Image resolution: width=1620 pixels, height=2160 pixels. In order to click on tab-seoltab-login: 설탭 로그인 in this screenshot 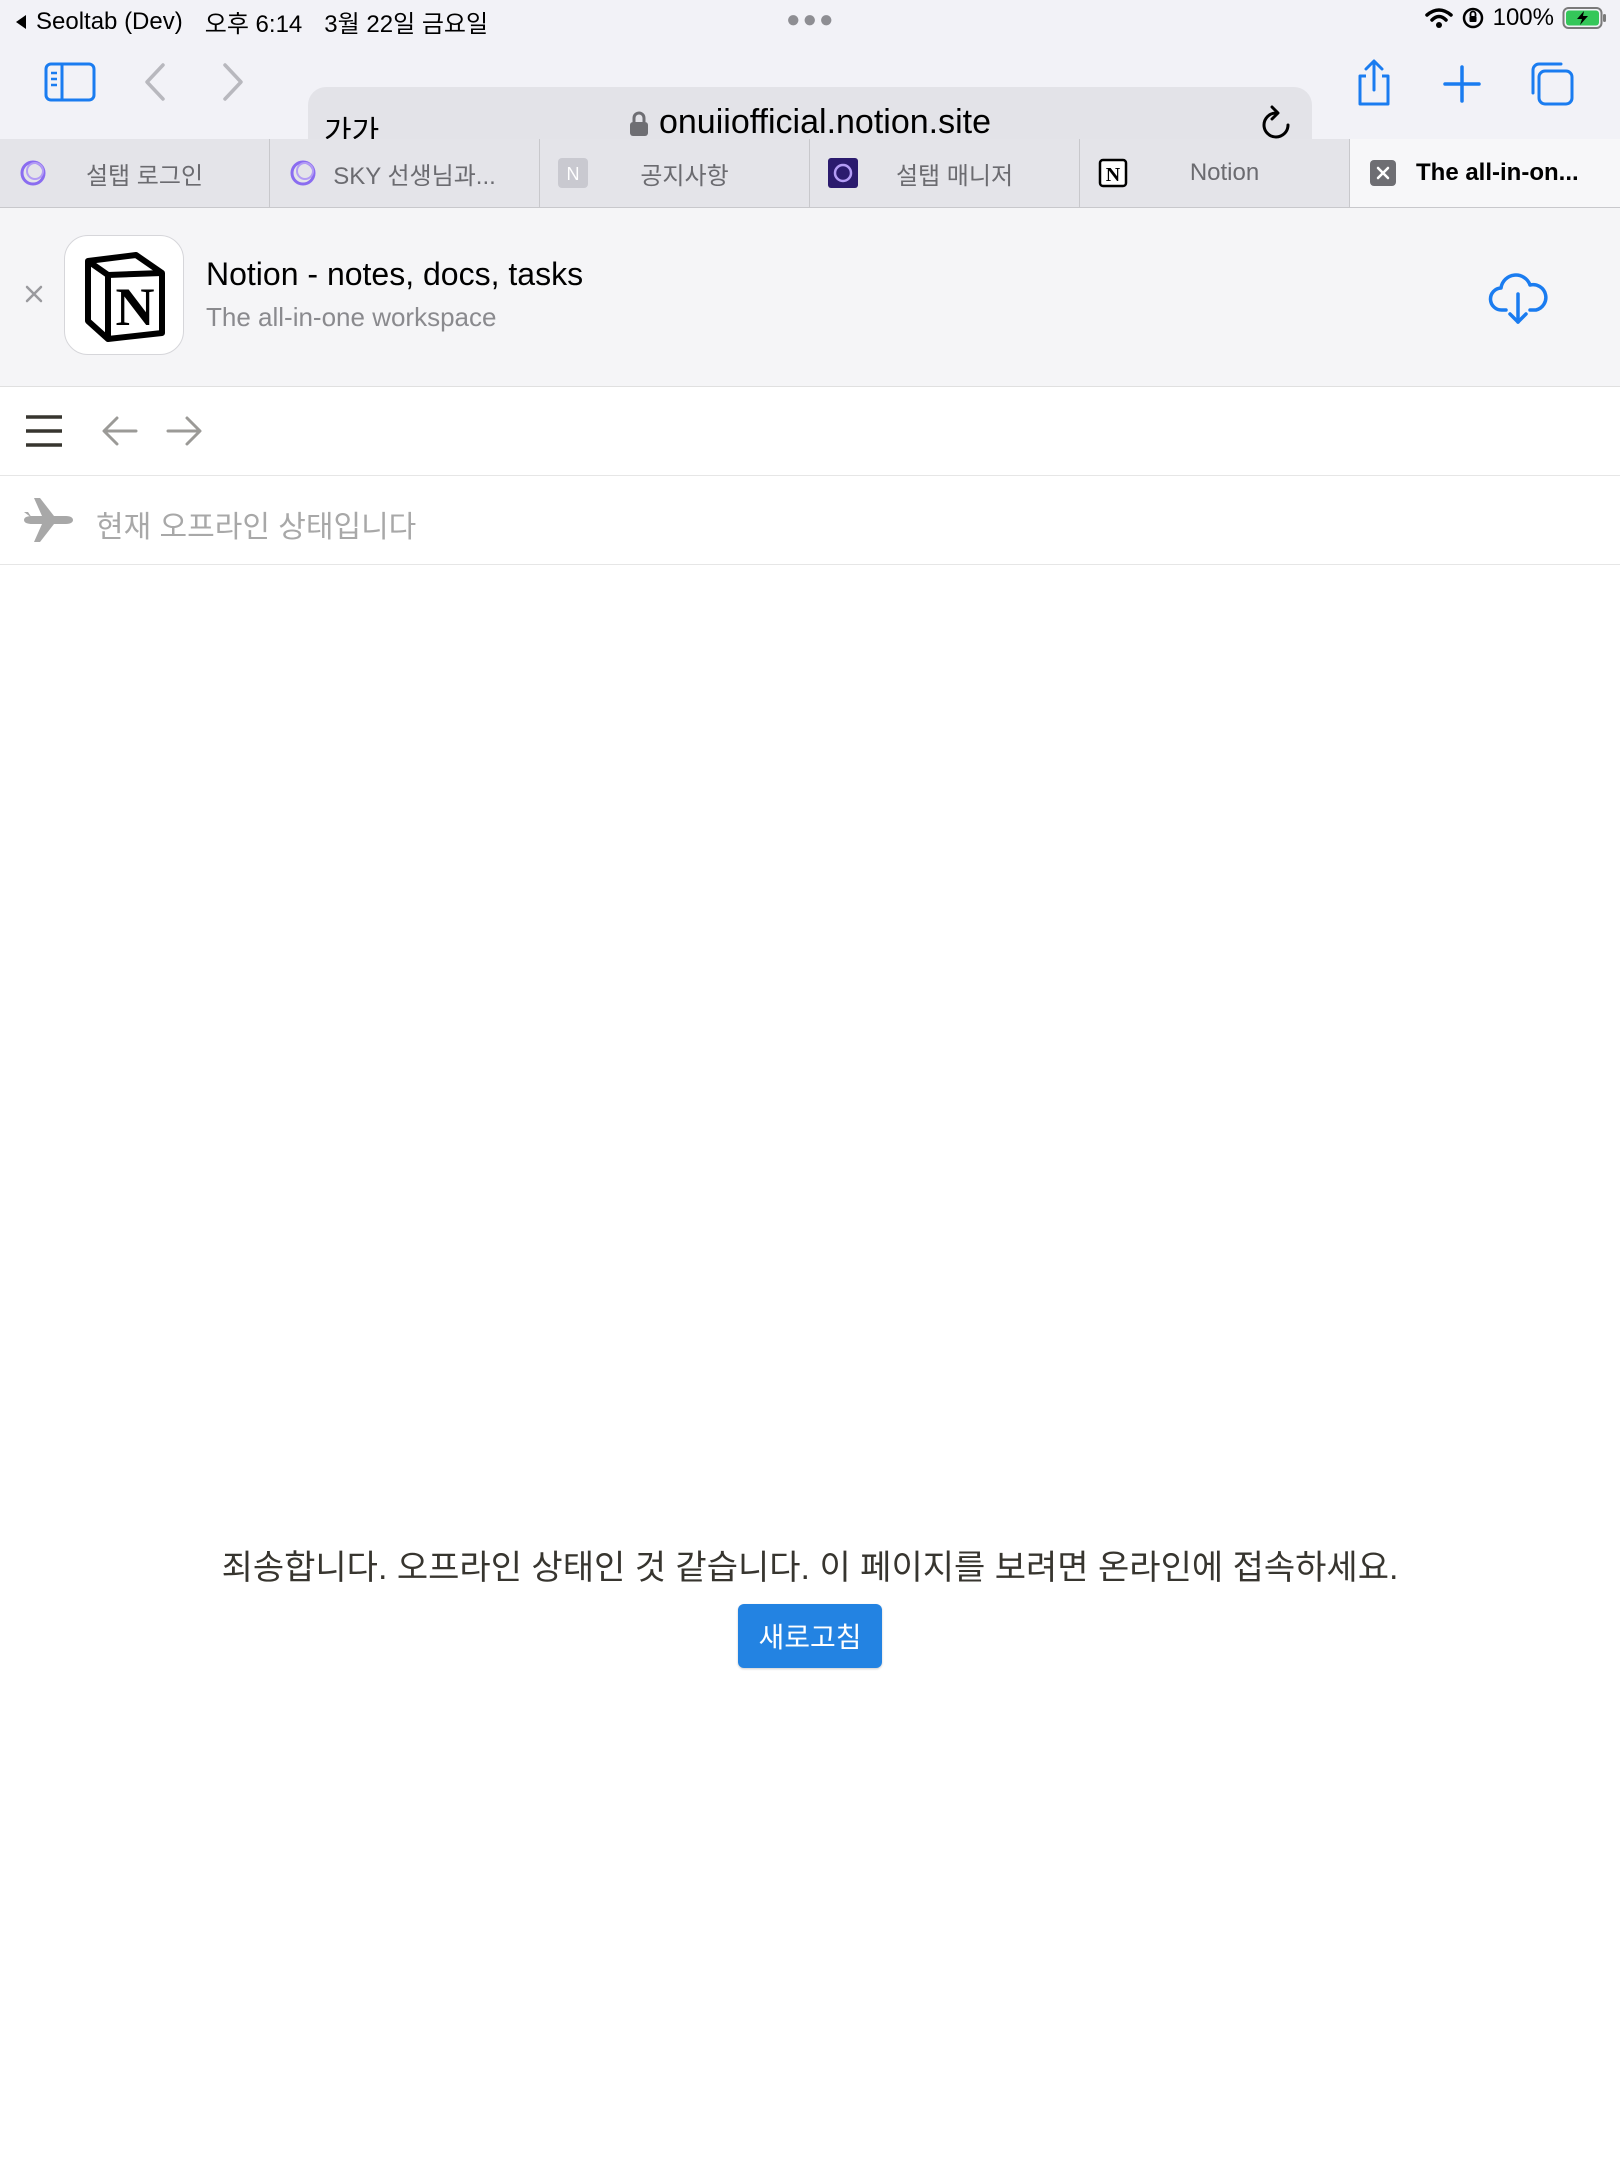, I will do `click(135, 173)`.